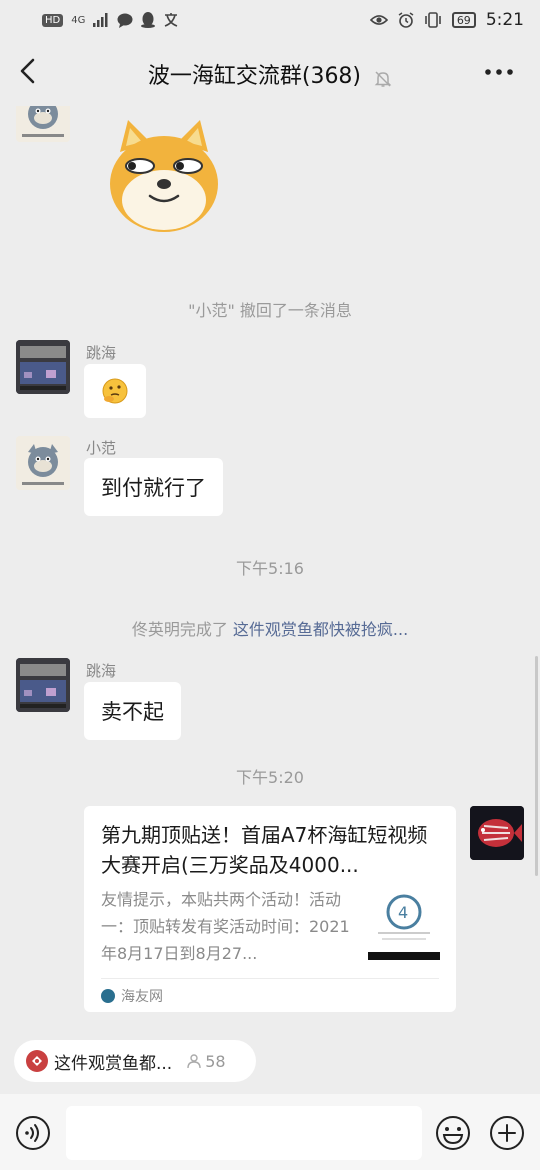 Image resolution: width=540 pixels, height=1170 pixels. Describe the element at coordinates (142, 997) in the screenshot. I see `card-source-name: 海友网` at that location.